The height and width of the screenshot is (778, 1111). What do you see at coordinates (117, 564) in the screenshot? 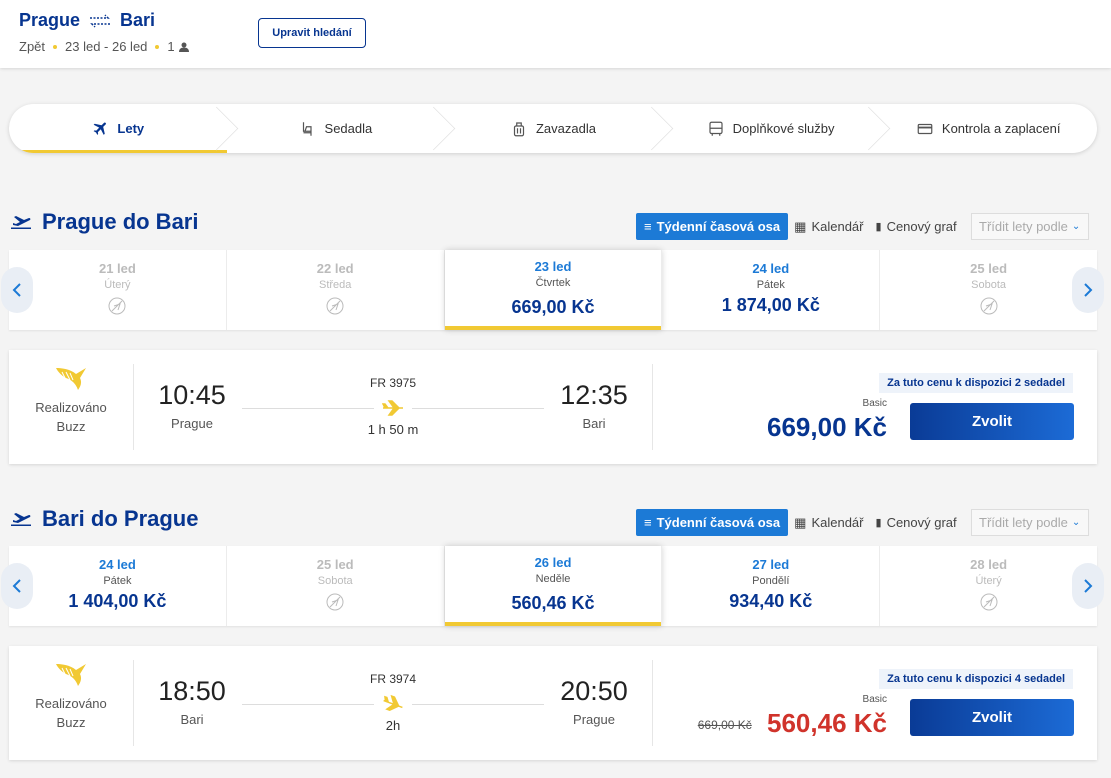
I see `date-label: 24 led` at bounding box center [117, 564].